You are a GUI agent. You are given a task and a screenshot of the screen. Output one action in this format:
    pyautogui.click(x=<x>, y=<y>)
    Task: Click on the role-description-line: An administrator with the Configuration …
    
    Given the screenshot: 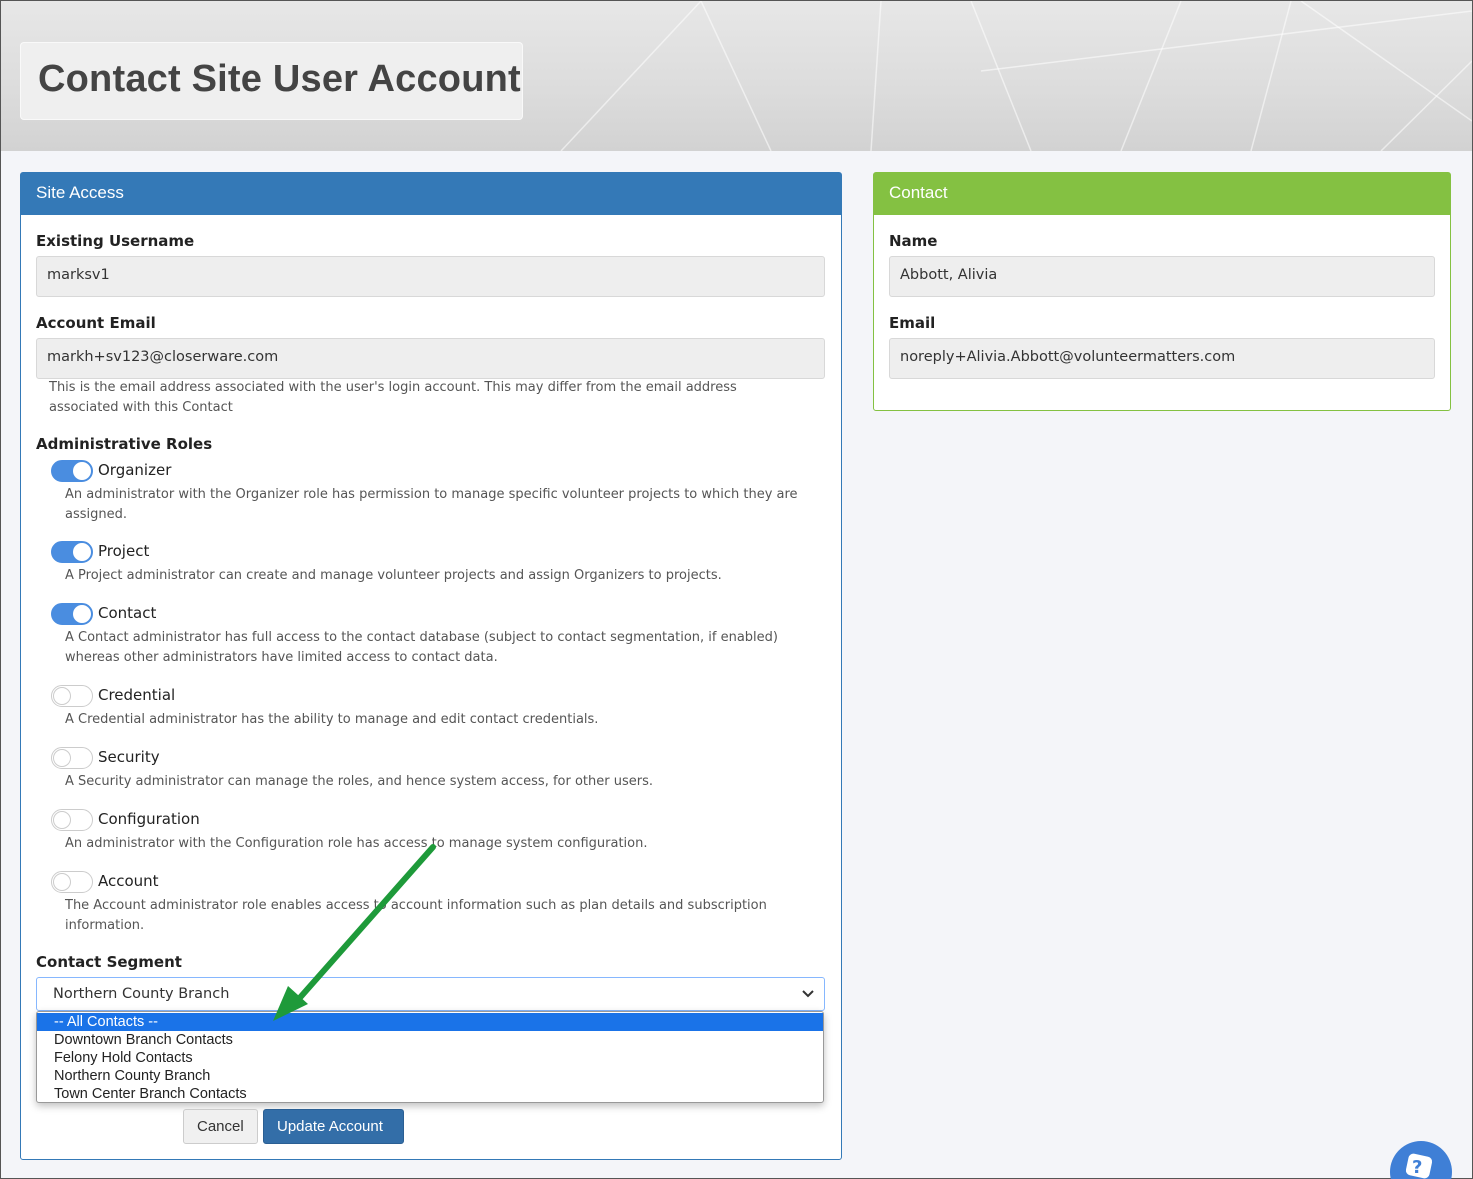 What is the action you would take?
    pyautogui.click(x=356, y=843)
    